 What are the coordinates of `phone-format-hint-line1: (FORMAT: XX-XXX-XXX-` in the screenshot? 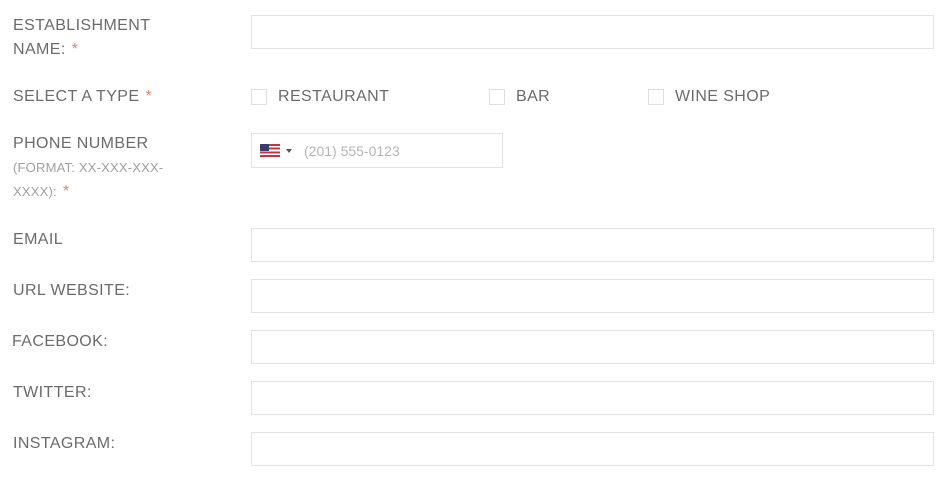 It's located at (88, 167).